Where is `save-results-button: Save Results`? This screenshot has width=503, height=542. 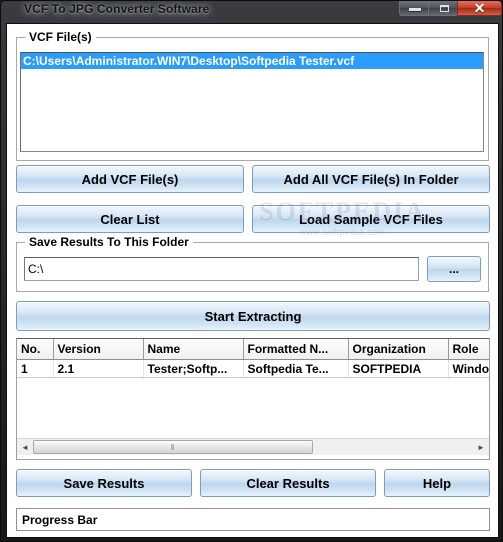
save-results-button: Save Results is located at coordinates (104, 483).